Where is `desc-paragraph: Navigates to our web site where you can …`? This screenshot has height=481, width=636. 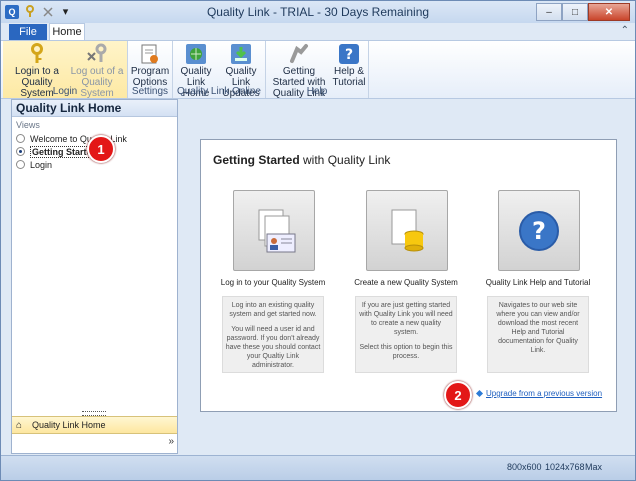 desc-paragraph: Navigates to our web site where you can … is located at coordinates (538, 328).